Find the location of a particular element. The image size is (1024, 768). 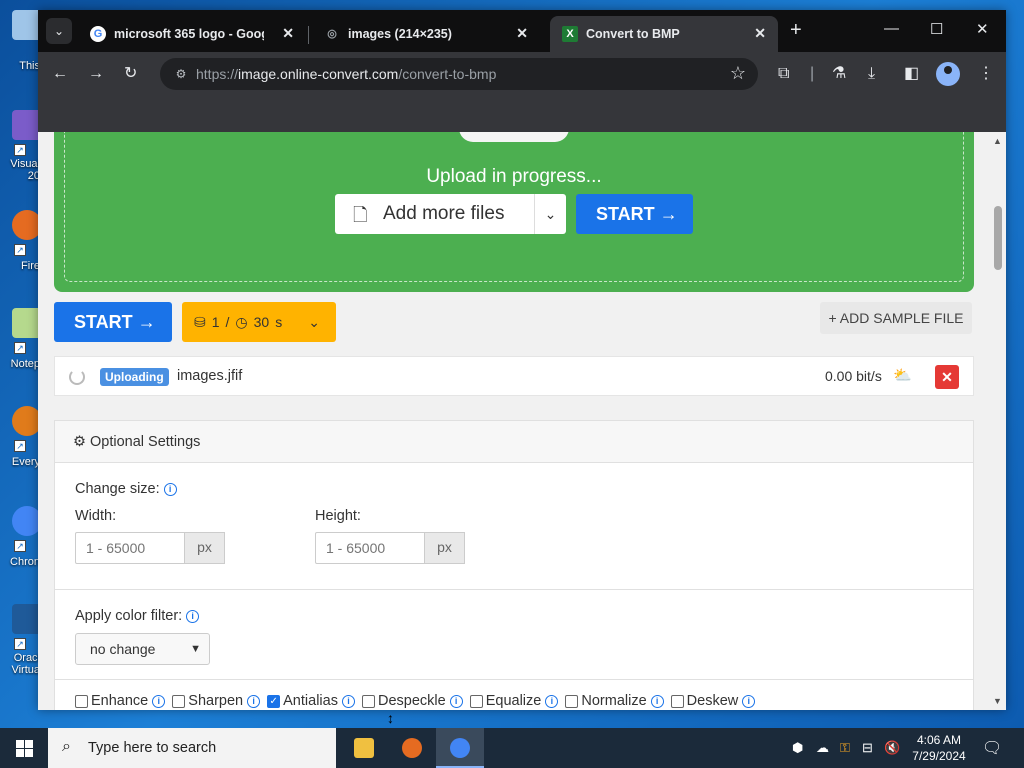

checkbox-label: Deskew is located at coordinates (712, 701).